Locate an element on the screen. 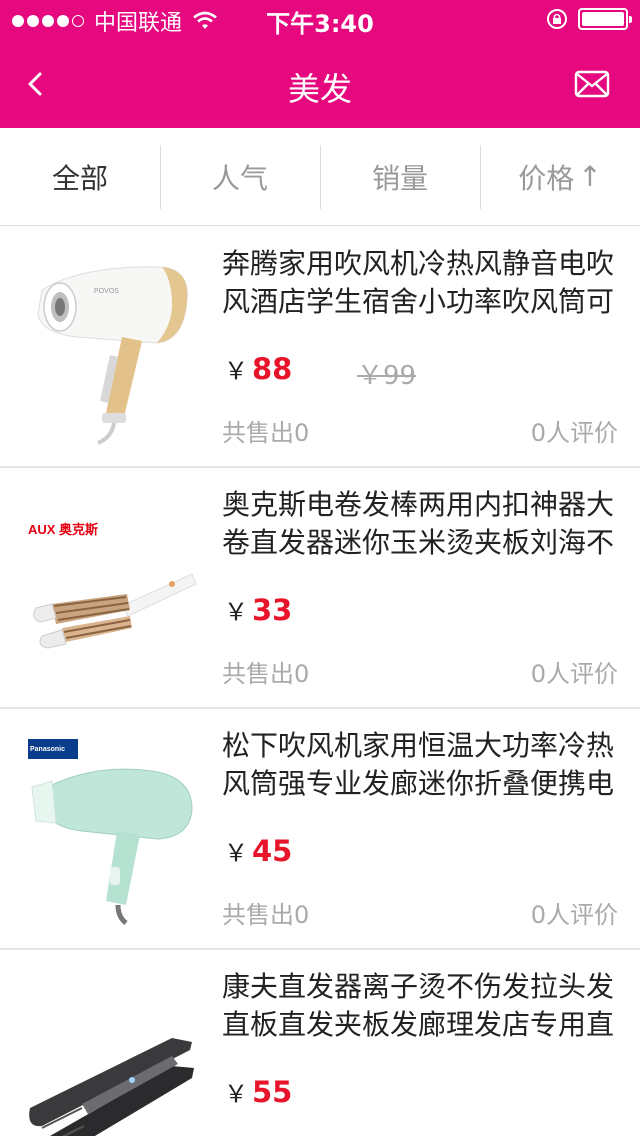 Image resolution: width=640 pixels, height=1136 pixels. tab-all: 全部 is located at coordinates (80, 176).